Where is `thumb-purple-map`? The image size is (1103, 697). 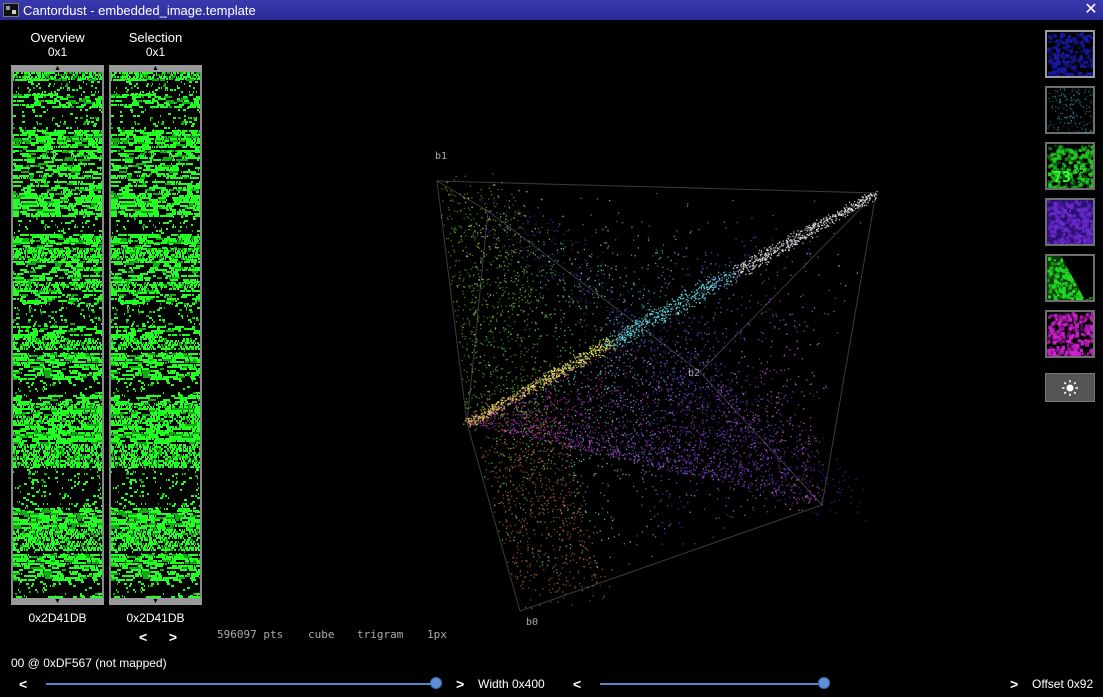
thumb-purple-map is located at coordinates (1070, 222).